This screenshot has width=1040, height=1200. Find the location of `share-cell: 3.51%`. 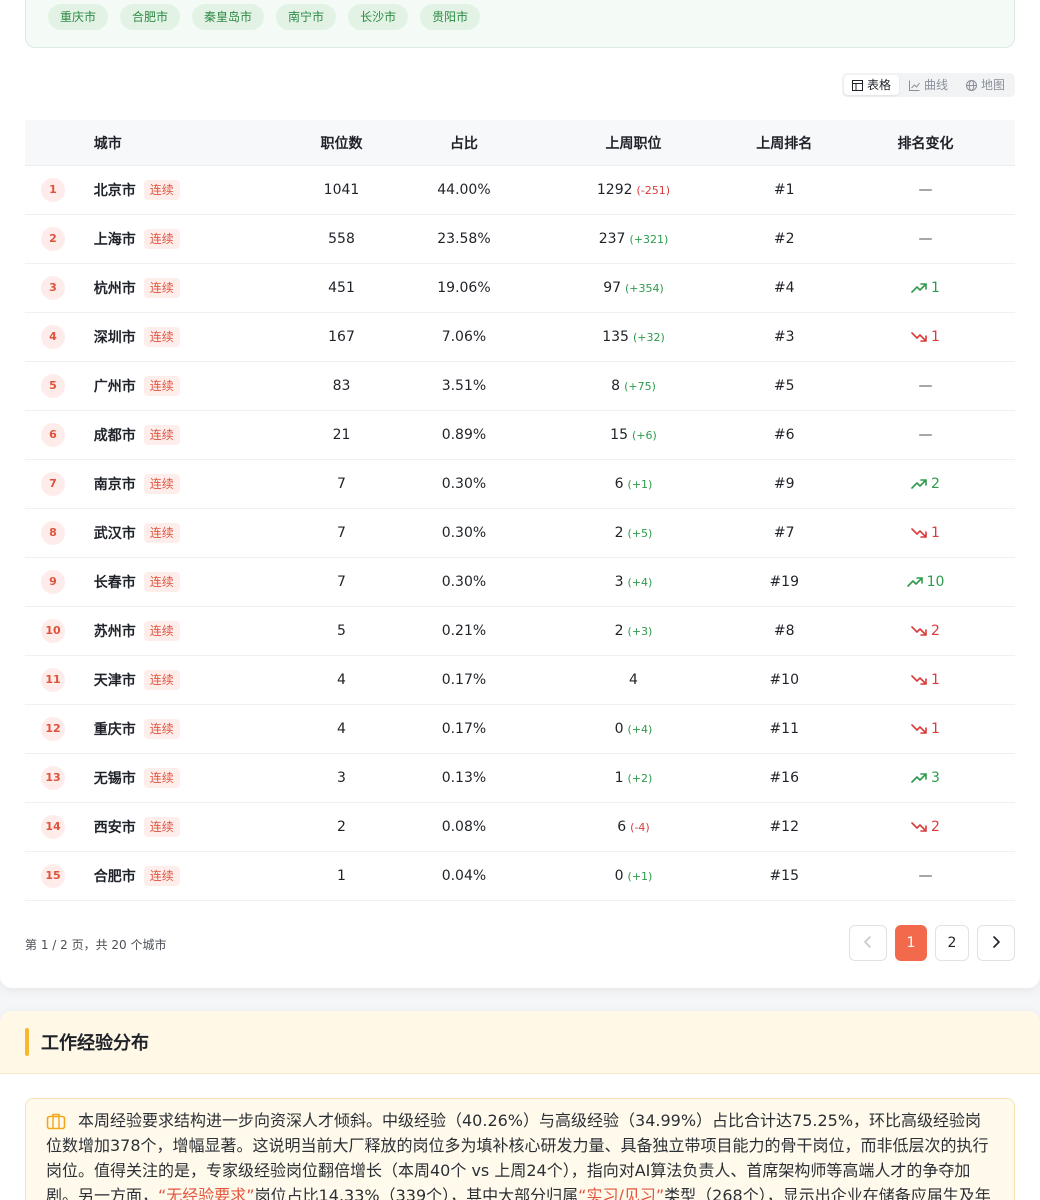

share-cell: 3.51% is located at coordinates (464, 386).